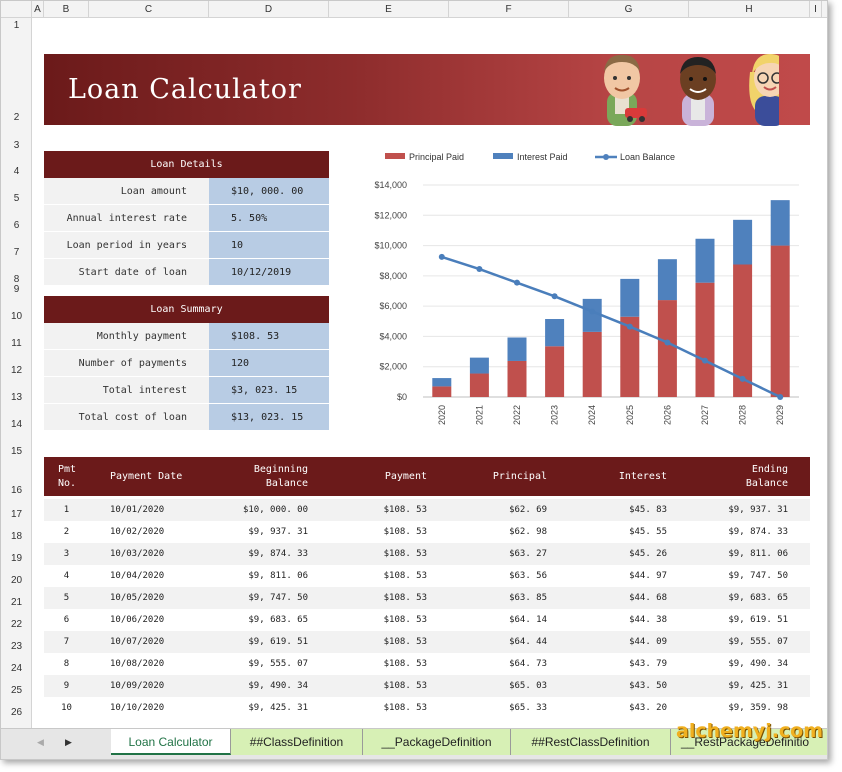 This screenshot has width=842, height=772. Describe the element at coordinates (266, 664) in the screenshot. I see `cell-beginning-balance: $9, 555. 07` at that location.